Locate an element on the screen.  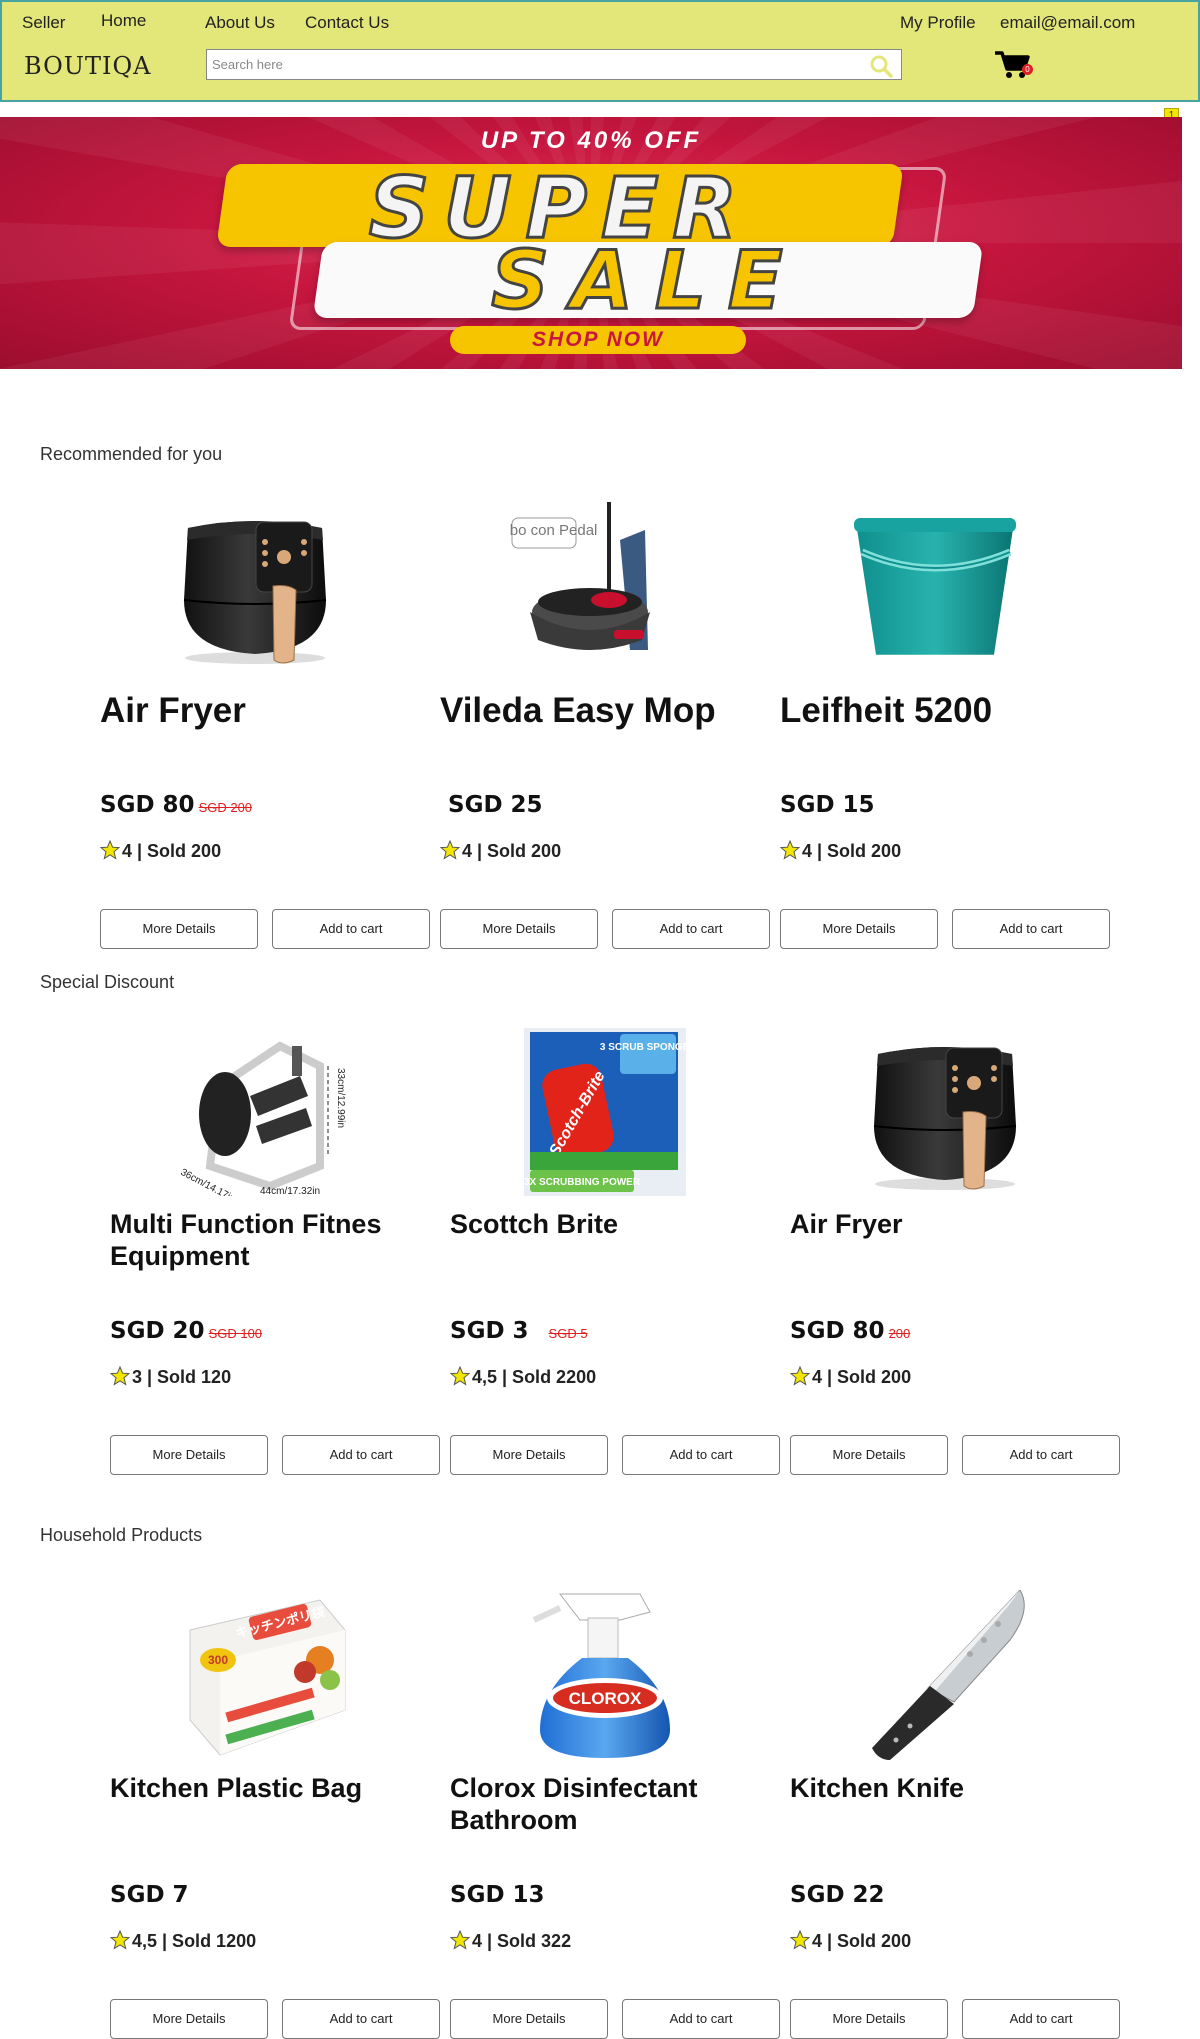
product-price: SGD 80 SGD 200 is located at coordinates (176, 805).